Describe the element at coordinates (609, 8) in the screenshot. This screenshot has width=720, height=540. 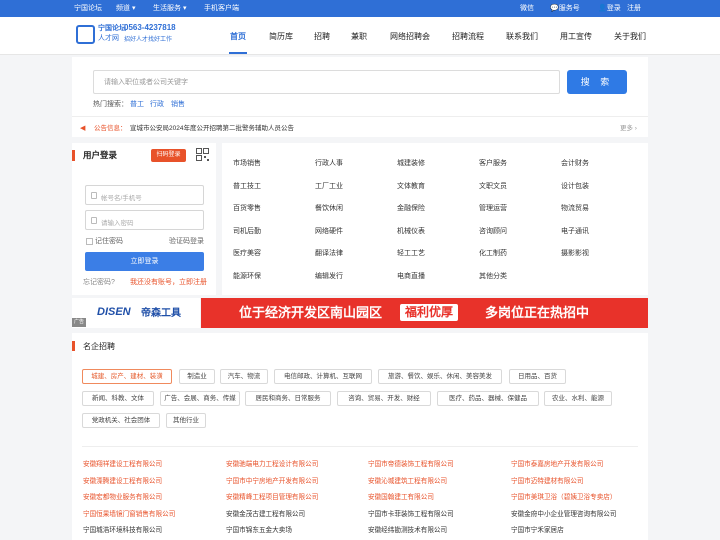
I see `login-link: 👤登录` at that location.